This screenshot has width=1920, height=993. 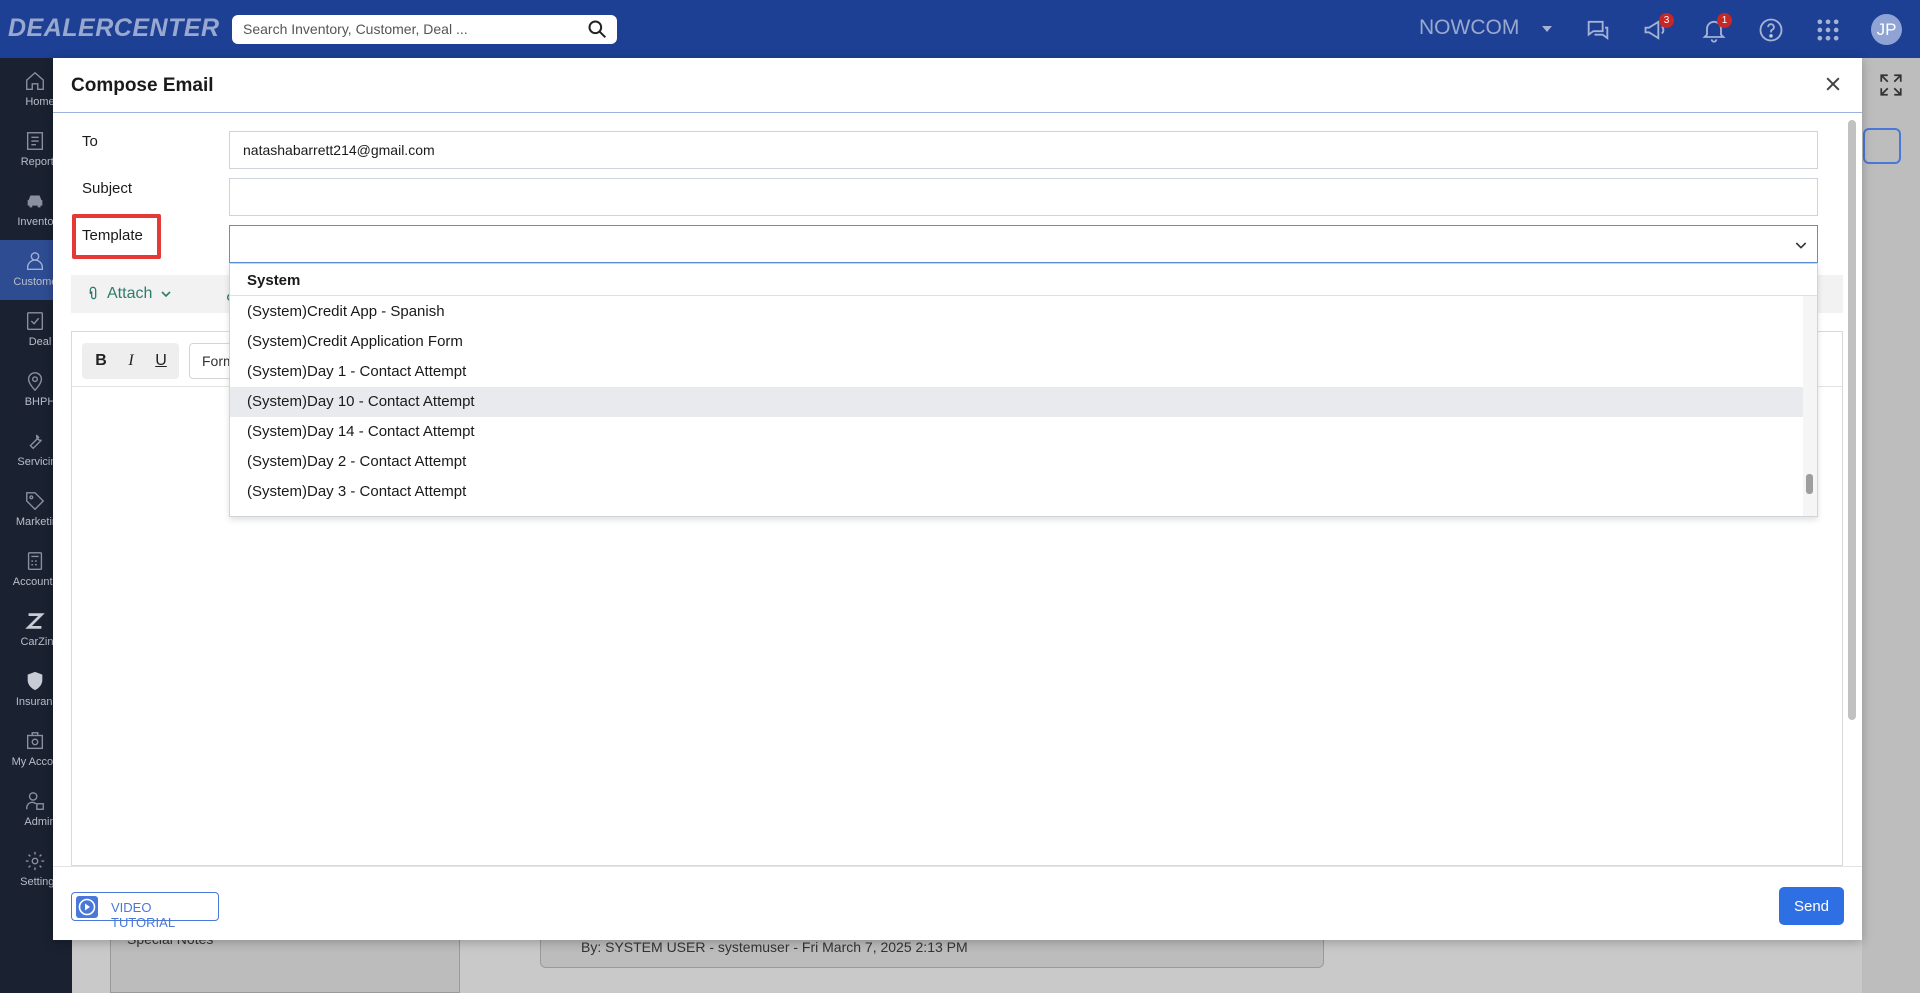 What do you see at coordinates (35, 321) in the screenshot?
I see `deal-icon` at bounding box center [35, 321].